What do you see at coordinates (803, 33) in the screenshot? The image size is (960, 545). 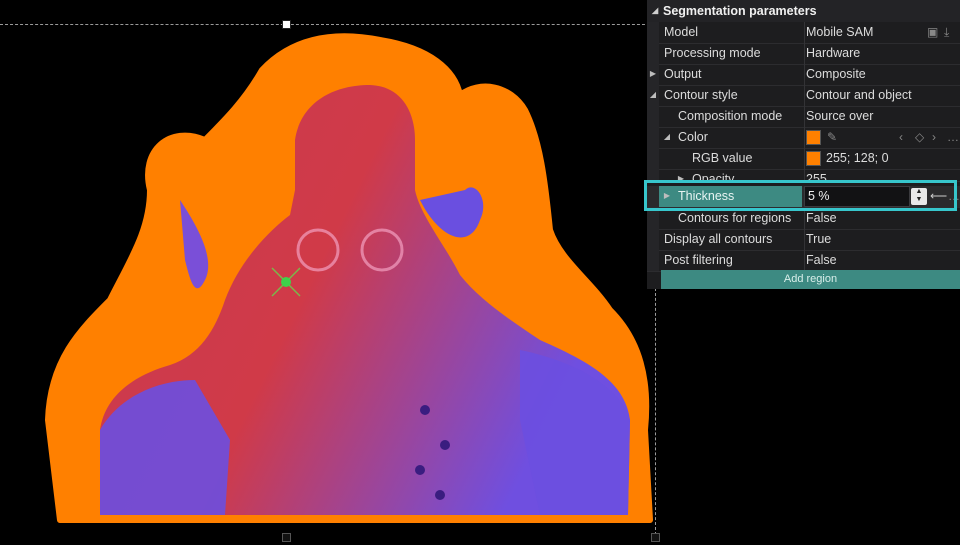 I see `row-model: Model Mobile SAM ▣ ⤓` at bounding box center [803, 33].